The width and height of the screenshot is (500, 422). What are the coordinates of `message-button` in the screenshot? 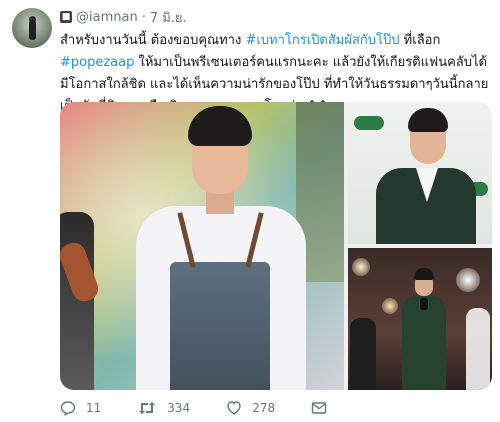 It's located at (324, 408).